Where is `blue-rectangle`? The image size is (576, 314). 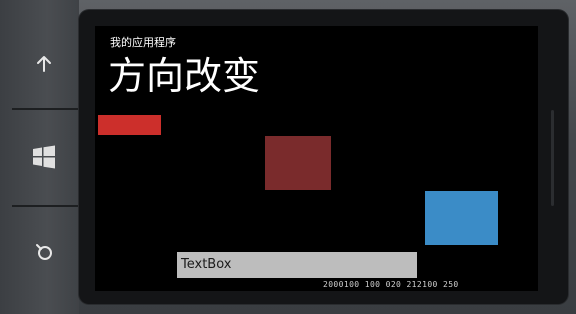
blue-rectangle is located at coordinates (461, 218).